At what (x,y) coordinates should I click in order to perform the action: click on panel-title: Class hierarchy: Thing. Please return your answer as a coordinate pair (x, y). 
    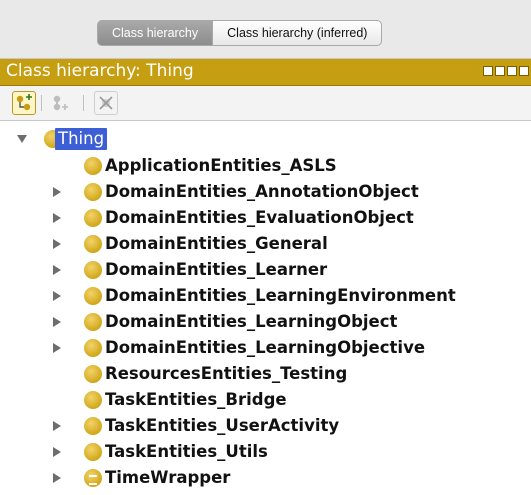
    Looking at the image, I should click on (100, 71).